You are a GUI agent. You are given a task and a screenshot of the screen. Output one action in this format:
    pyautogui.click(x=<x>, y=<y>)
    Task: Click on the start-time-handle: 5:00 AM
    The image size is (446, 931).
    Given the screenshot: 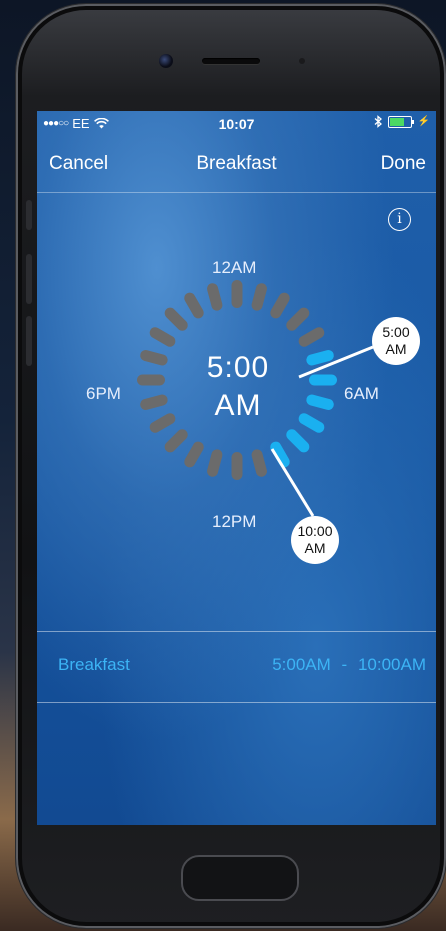 What is the action you would take?
    pyautogui.click(x=396, y=341)
    